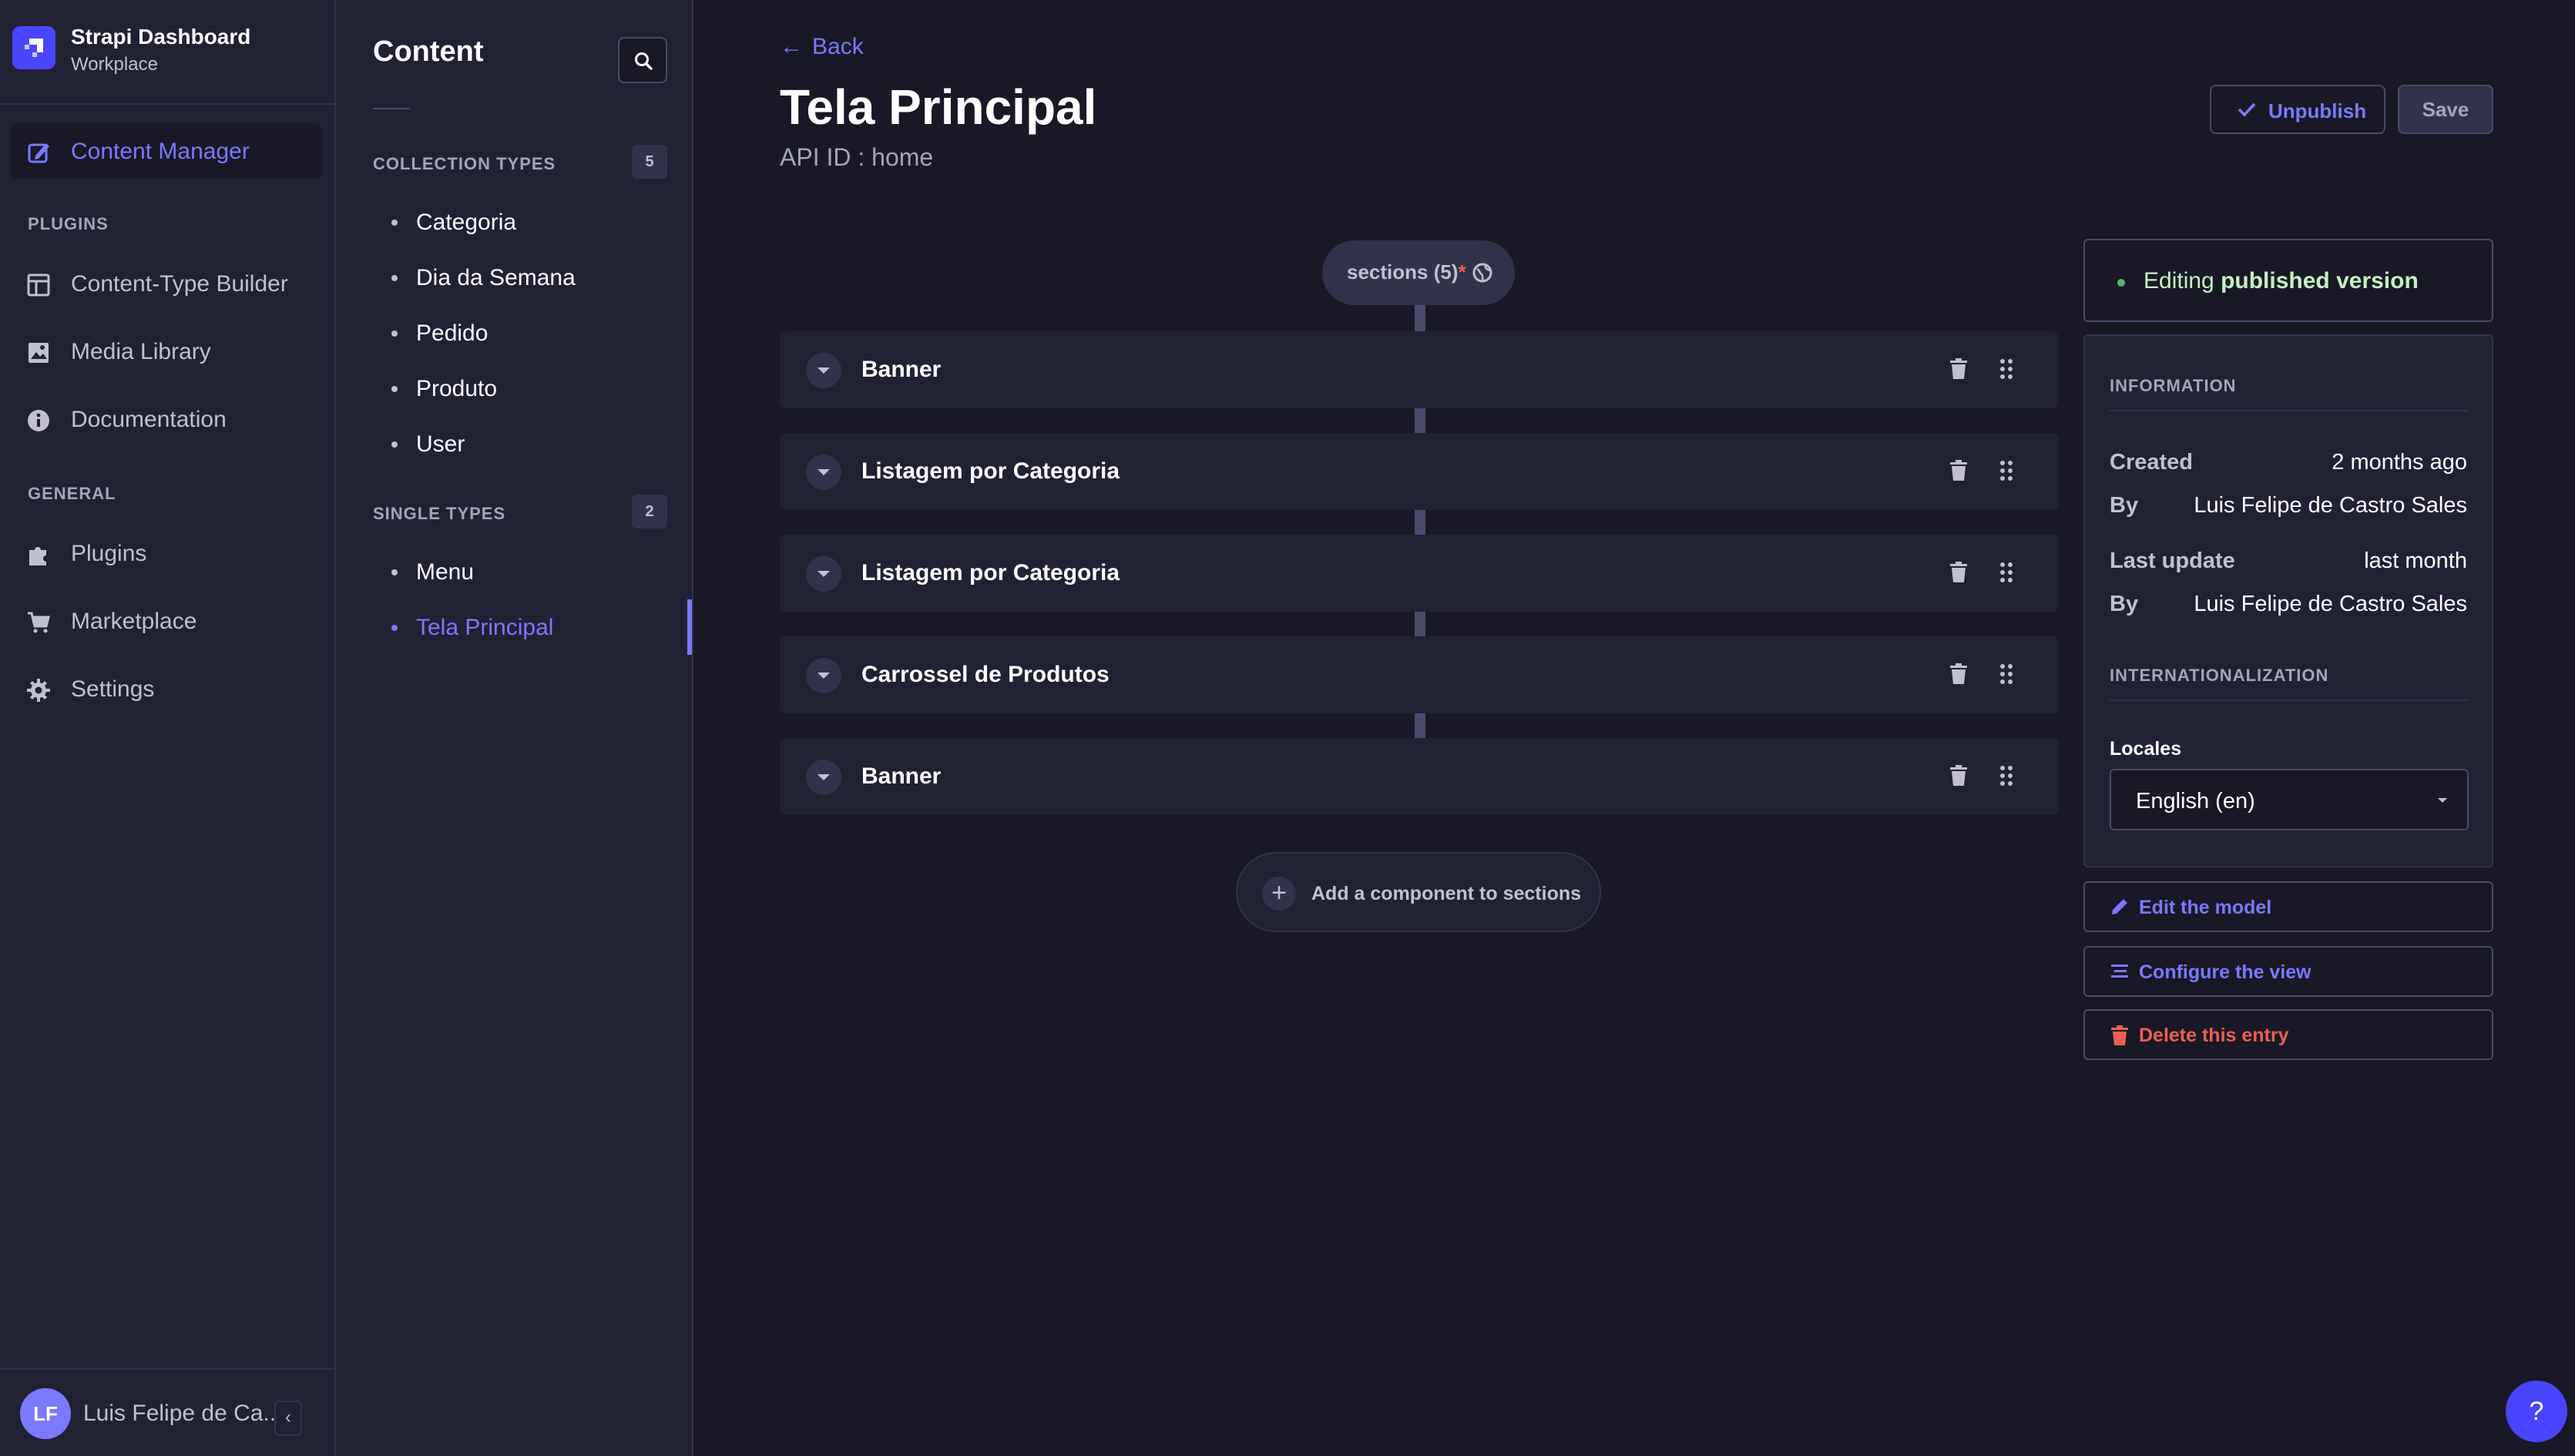 This screenshot has height=1456, width=2575. Describe the element at coordinates (514, 277) in the screenshot. I see `subnav-item-dia-da-semana: Dia da Semana` at that location.